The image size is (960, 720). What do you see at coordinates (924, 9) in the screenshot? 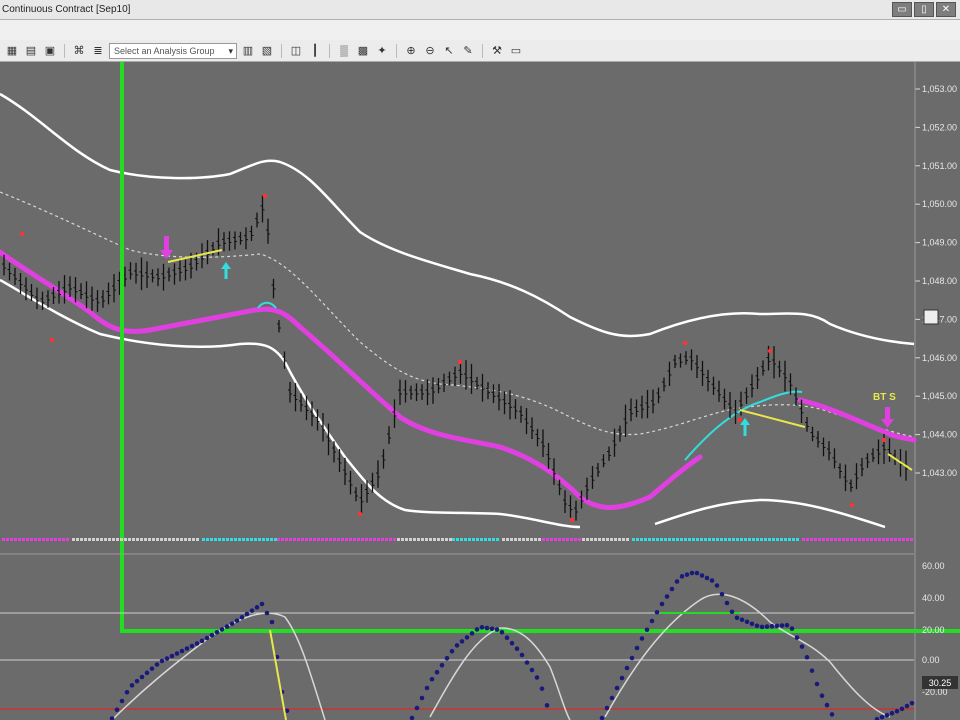
I see `maximize-button: ▯` at bounding box center [924, 9].